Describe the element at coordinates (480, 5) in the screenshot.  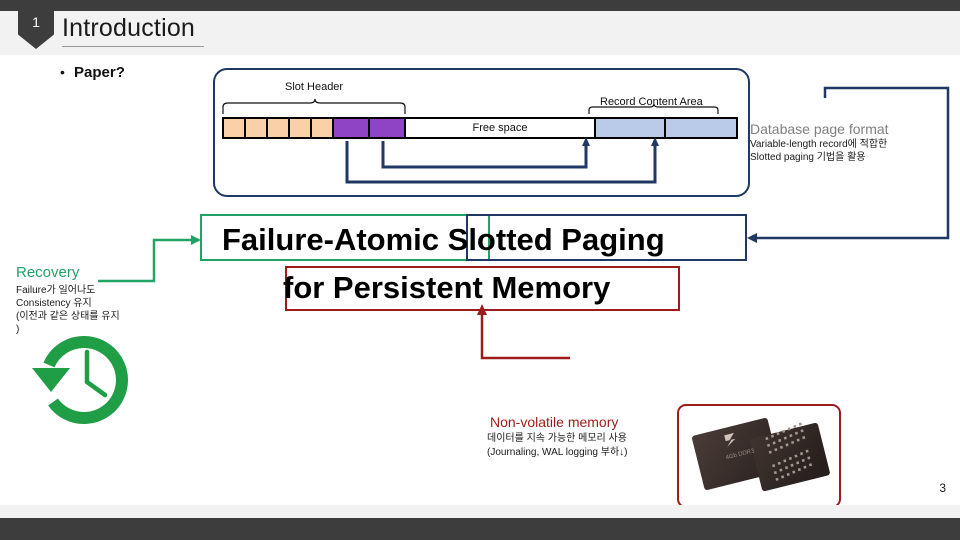
I see `top-accent-bar` at that location.